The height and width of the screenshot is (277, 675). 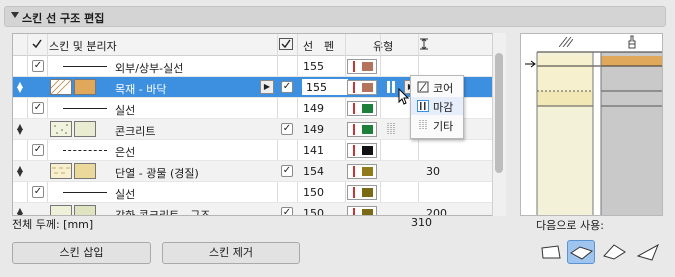 I want to click on row-name: 은선, so click(x=125, y=152).